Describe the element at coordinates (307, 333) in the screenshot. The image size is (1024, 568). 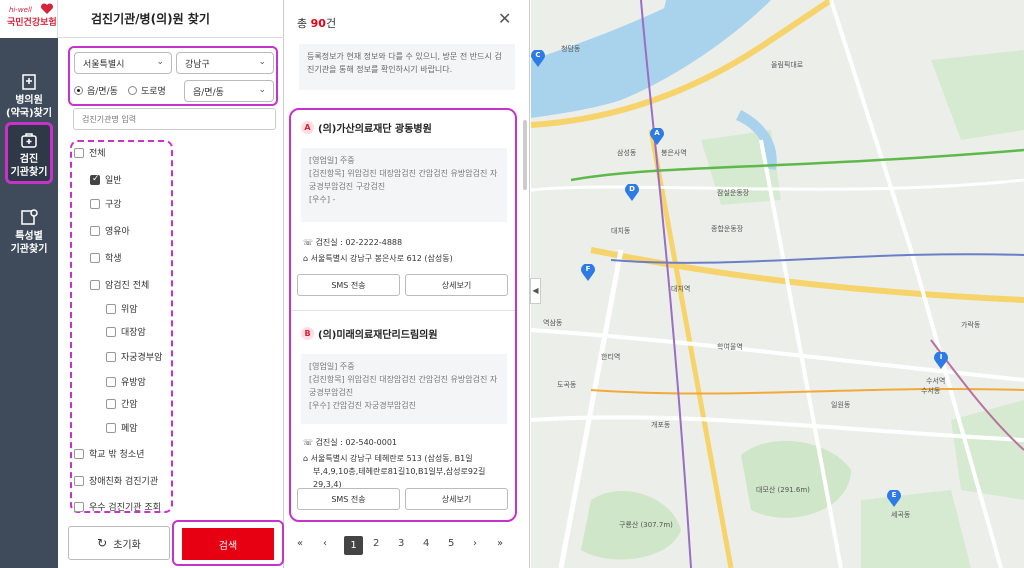
I see `marker-badge: B` at that location.